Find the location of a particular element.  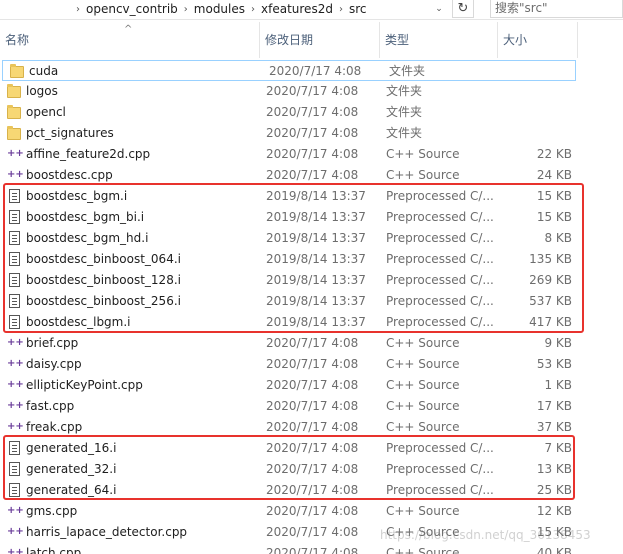

column-header-row: ^ 名称 修改日期 类型 大小 is located at coordinates (311, 40).